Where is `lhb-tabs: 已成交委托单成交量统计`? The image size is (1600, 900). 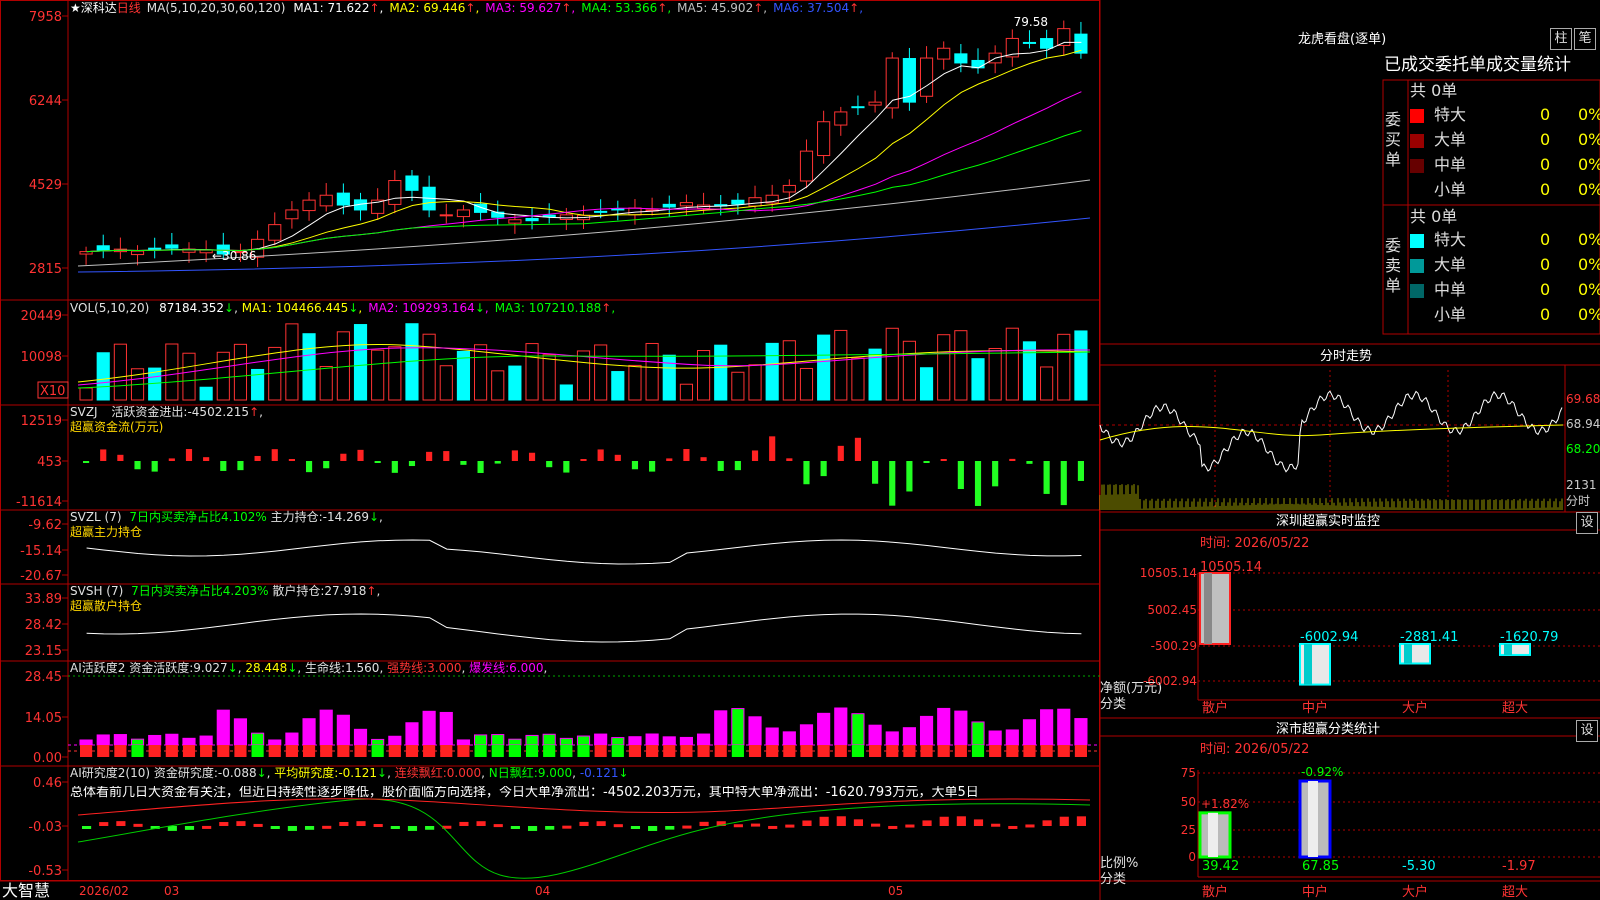
lhb-tabs: 已成交委托单成交量统计 is located at coordinates (1477, 65).